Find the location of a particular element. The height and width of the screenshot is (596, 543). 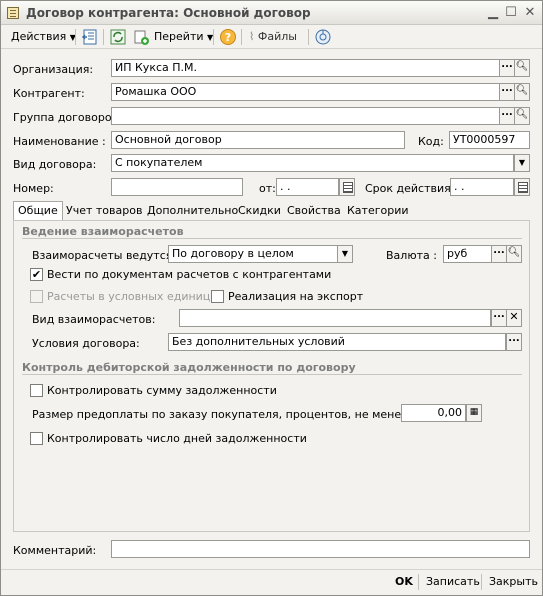

name-label: Наименование : is located at coordinates (59, 141).